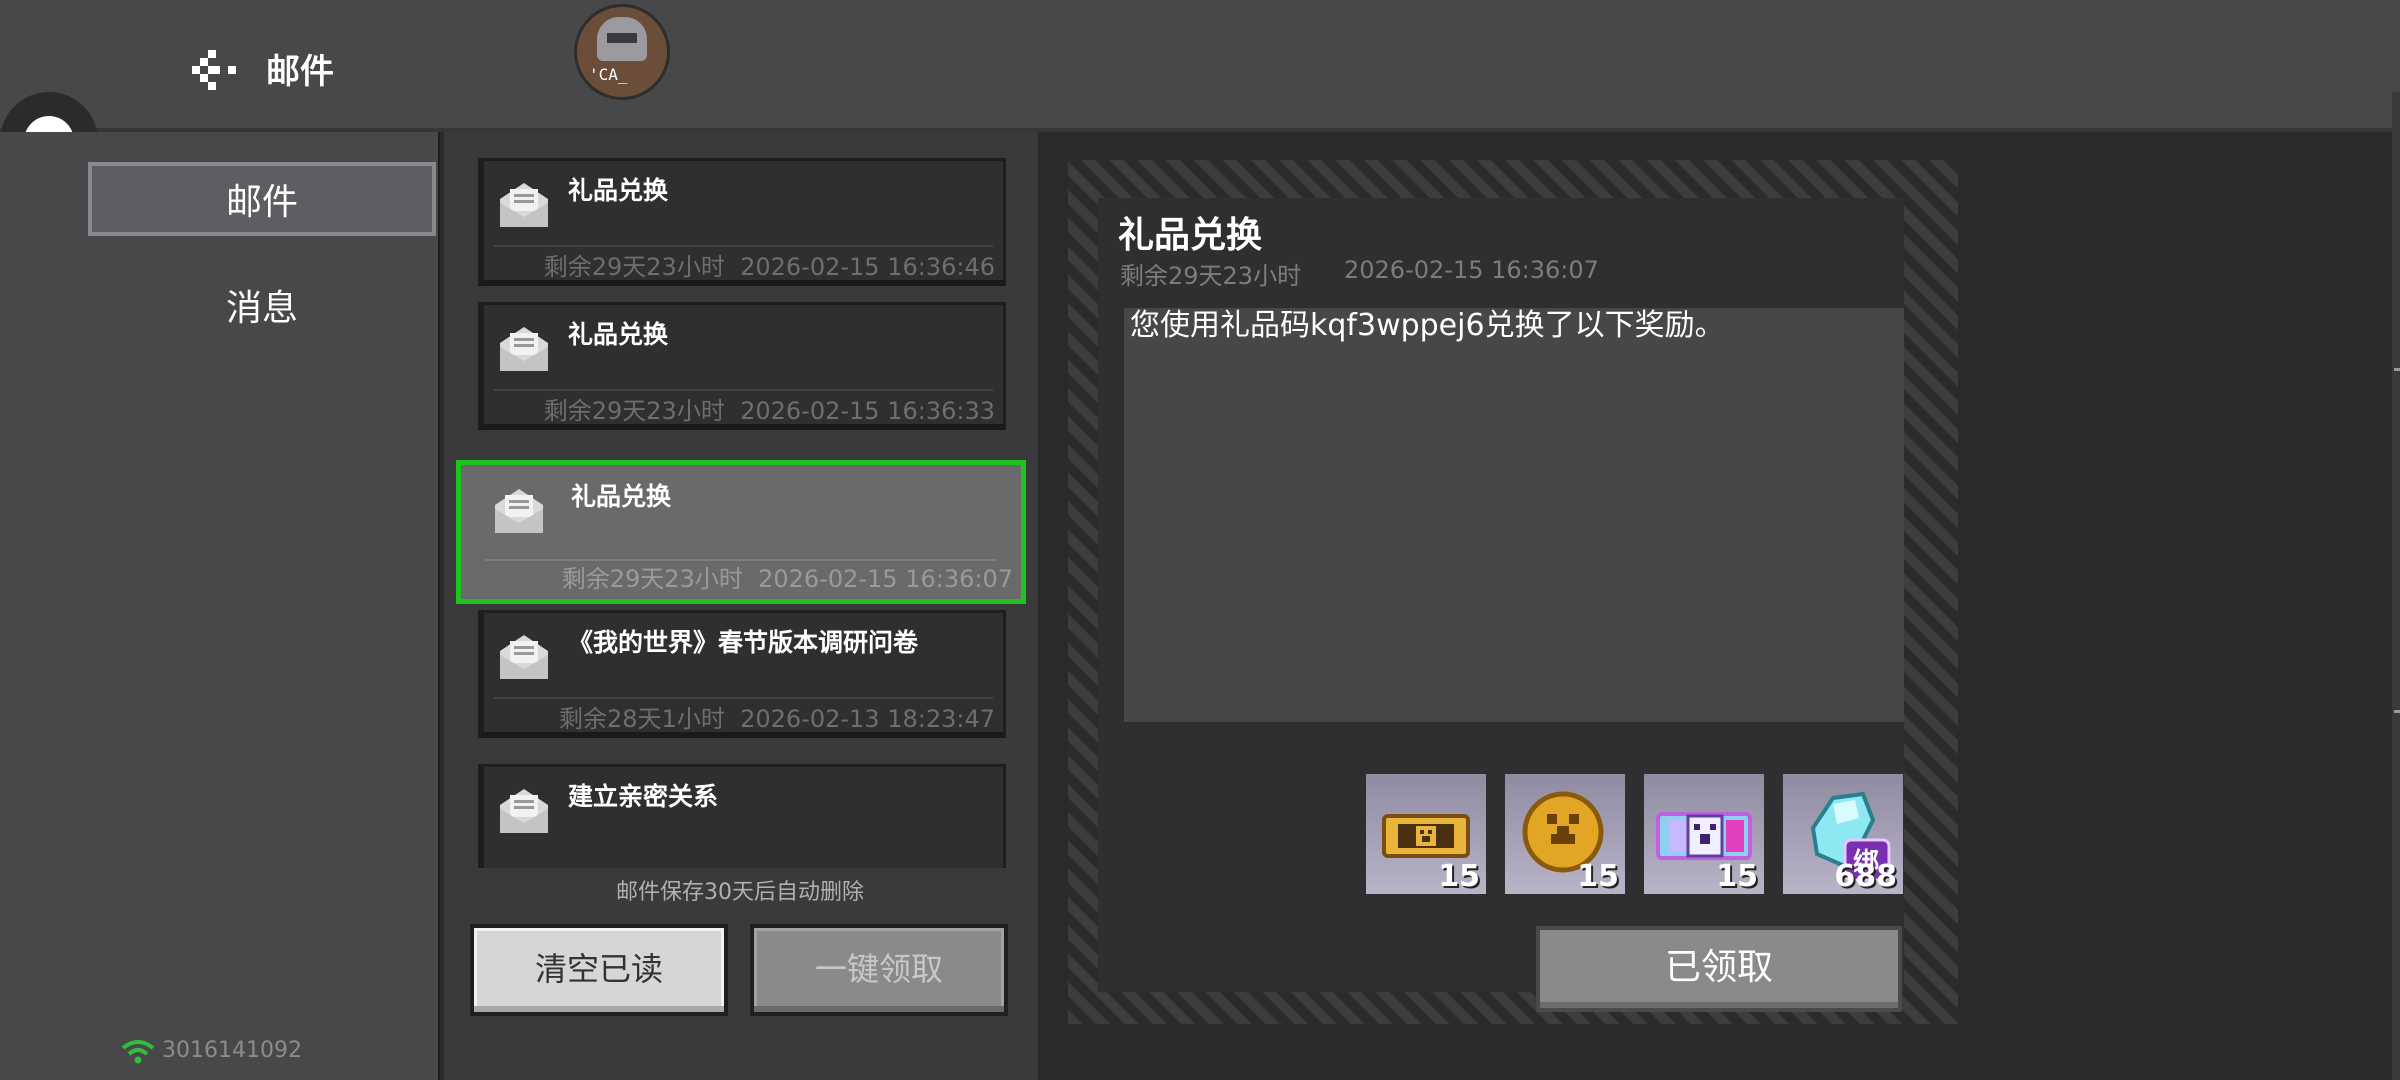 The width and height of the screenshot is (2400, 1080). Describe the element at coordinates (262, 199) in the screenshot. I see `tab-mail: 邮件` at that location.